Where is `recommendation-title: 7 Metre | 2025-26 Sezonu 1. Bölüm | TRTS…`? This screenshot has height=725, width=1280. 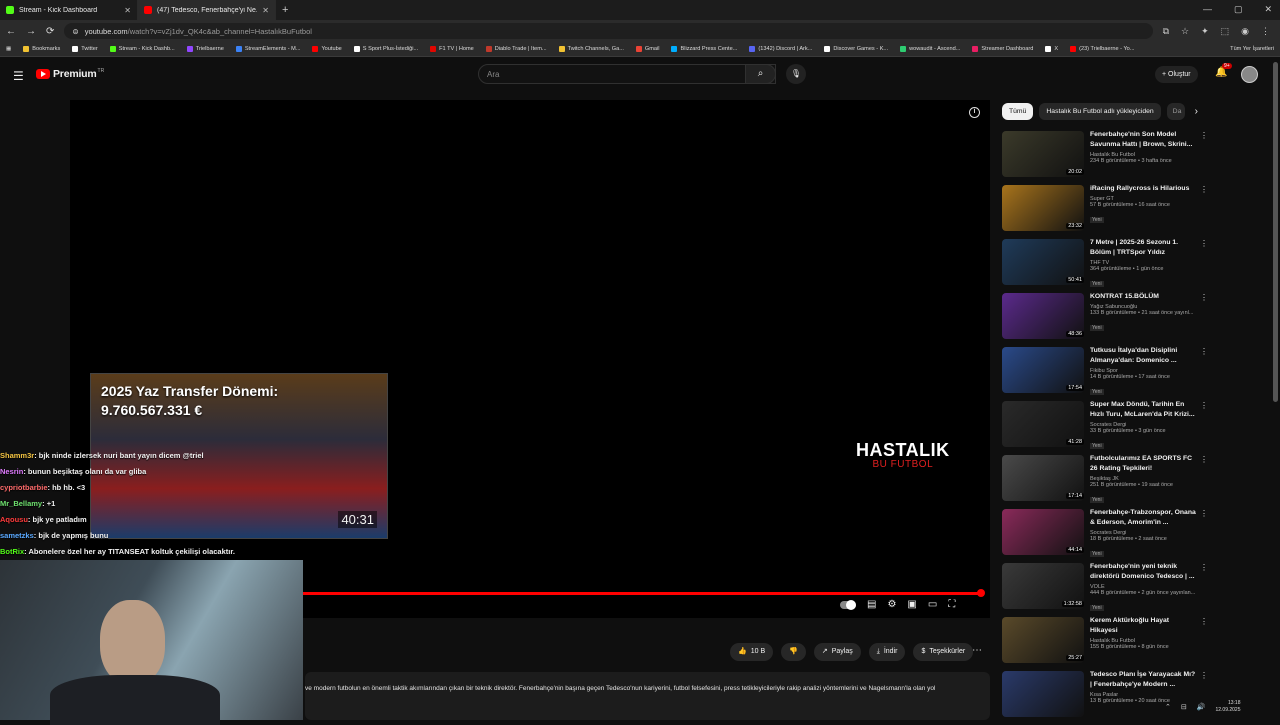 recommendation-title: 7 Metre | 2025-26 Sezonu 1. Bölüm | TRTS… is located at coordinates (1144, 248).